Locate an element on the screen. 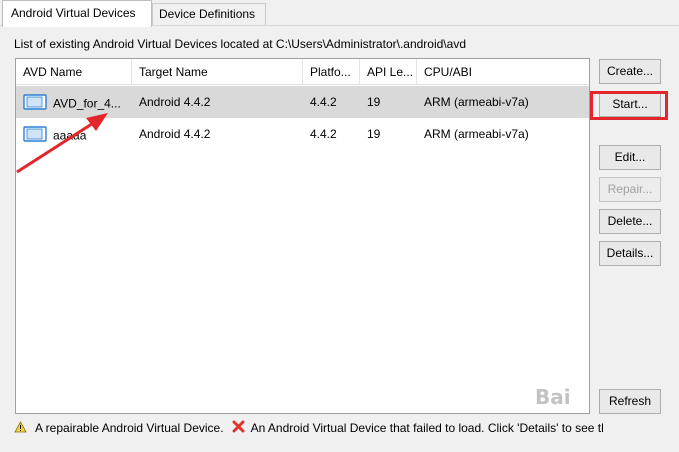 The height and width of the screenshot is (452, 679). refresh-button: Refresh is located at coordinates (630, 401).